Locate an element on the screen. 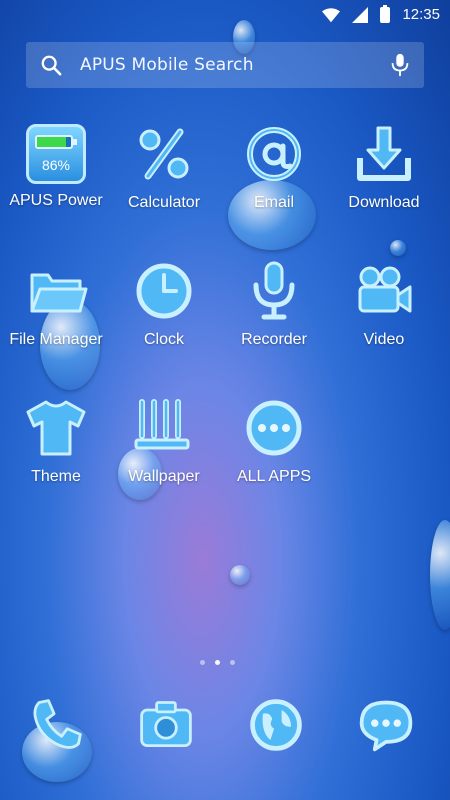  dock-messages is located at coordinates (386, 725).